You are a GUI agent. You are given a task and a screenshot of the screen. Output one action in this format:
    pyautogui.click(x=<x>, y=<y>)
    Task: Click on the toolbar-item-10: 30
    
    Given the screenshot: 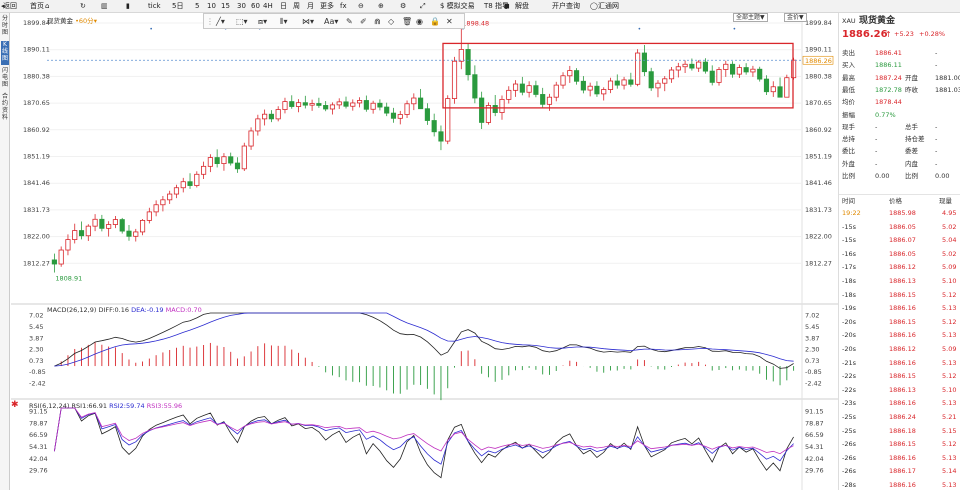 What is the action you would take?
    pyautogui.click(x=241, y=6)
    